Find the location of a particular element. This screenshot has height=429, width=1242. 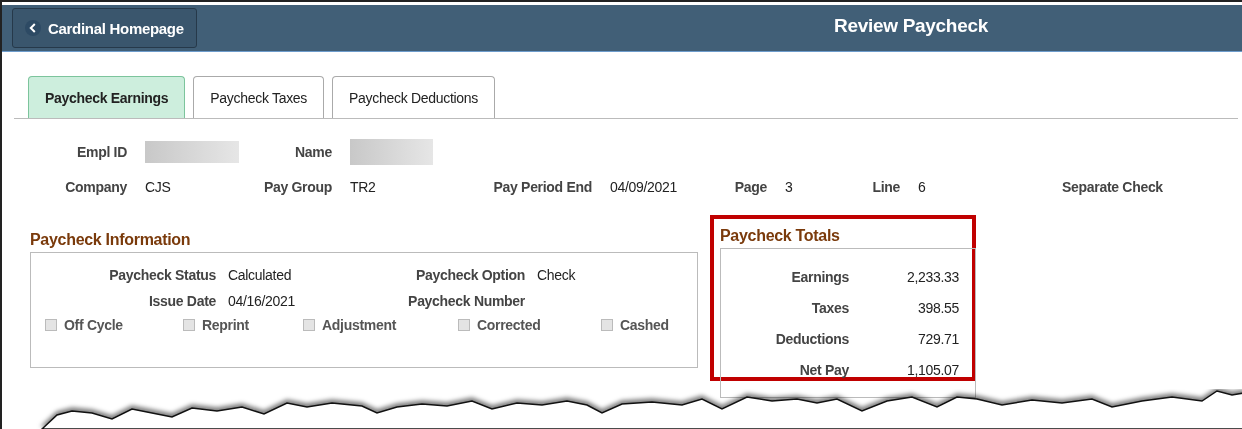

field-value: 04/16/2021 is located at coordinates (262, 301).